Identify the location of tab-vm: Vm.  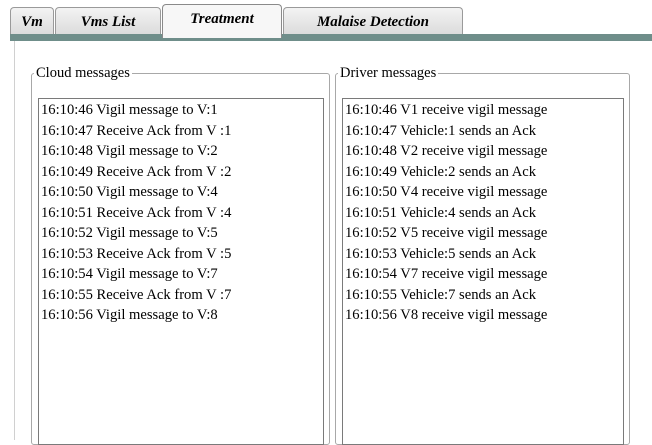
(32, 22).